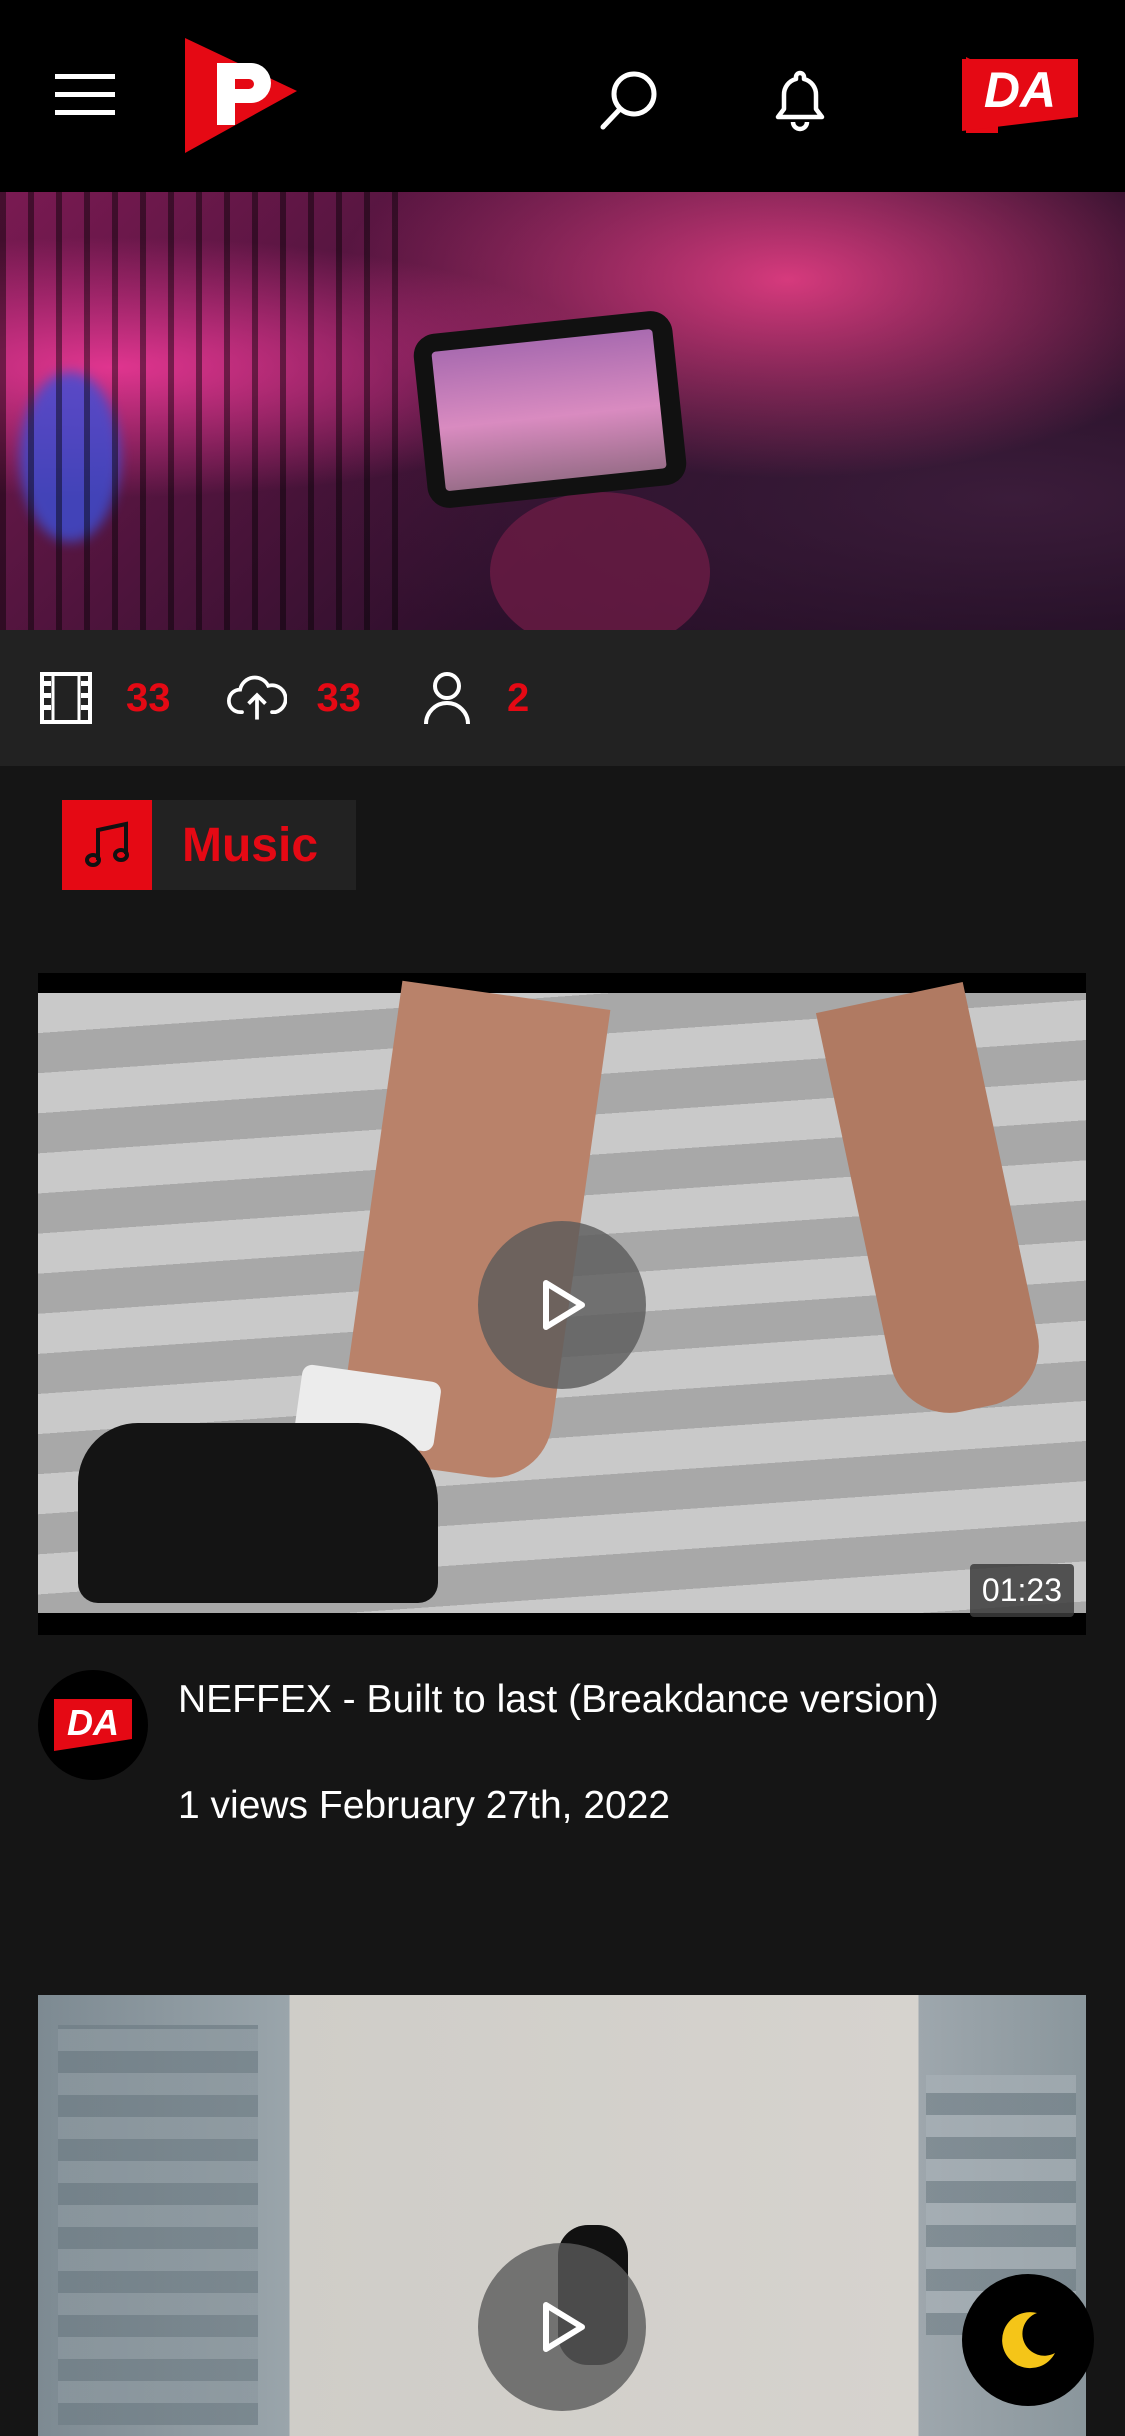 This screenshot has height=2436, width=1125. Describe the element at coordinates (562, 96) in the screenshot. I see `app-header: DA` at that location.